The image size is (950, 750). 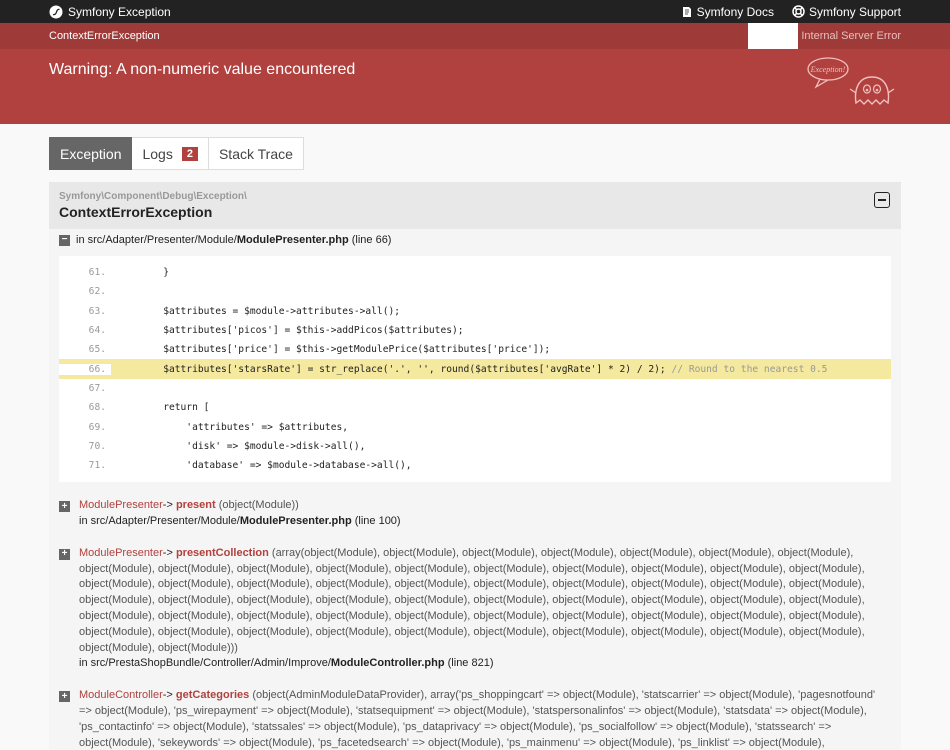 What do you see at coordinates (475, 426) in the screenshot?
I see `code-line: 69. 'attributes' => $attributes,` at bounding box center [475, 426].